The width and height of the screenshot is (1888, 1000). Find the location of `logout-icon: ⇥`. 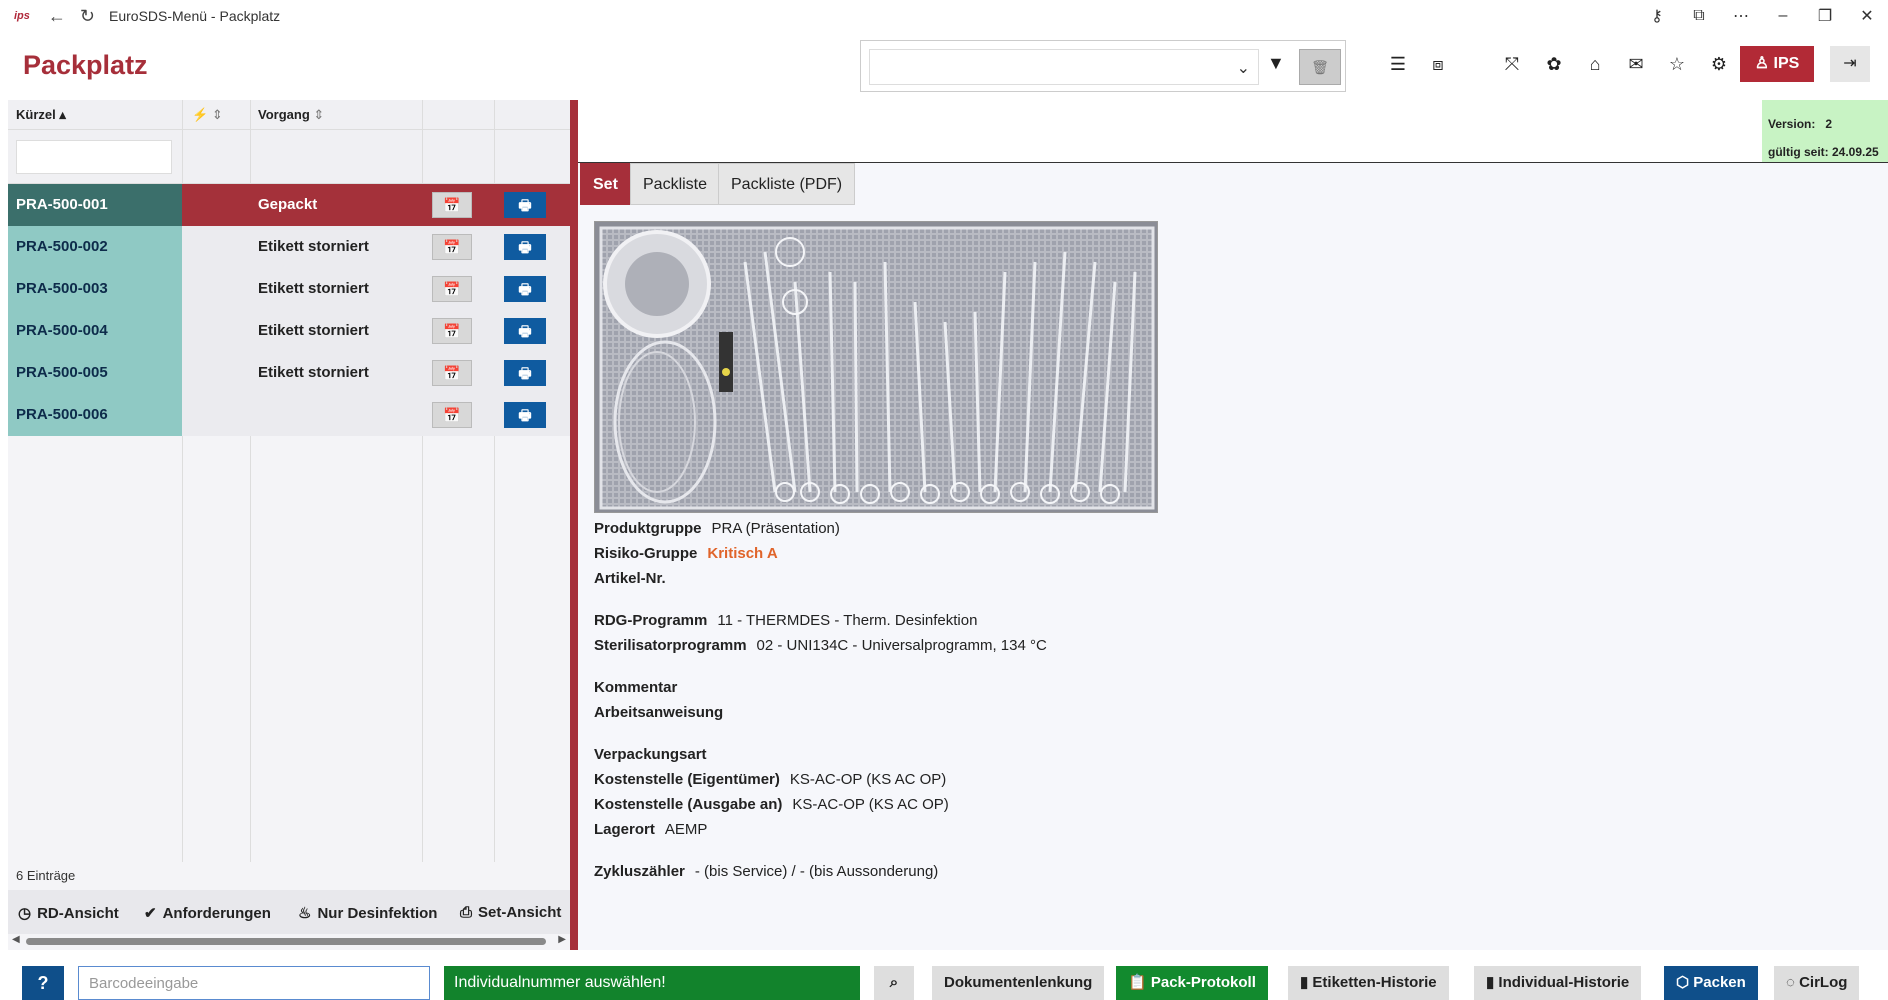

logout-icon: ⇥ is located at coordinates (1850, 63).